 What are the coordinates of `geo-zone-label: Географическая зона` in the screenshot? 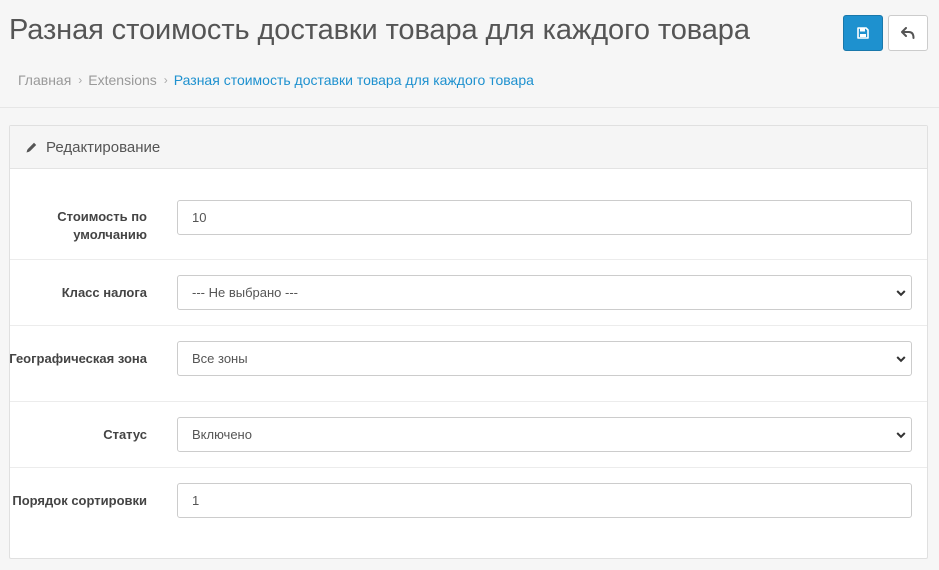 It's located at (78, 358).